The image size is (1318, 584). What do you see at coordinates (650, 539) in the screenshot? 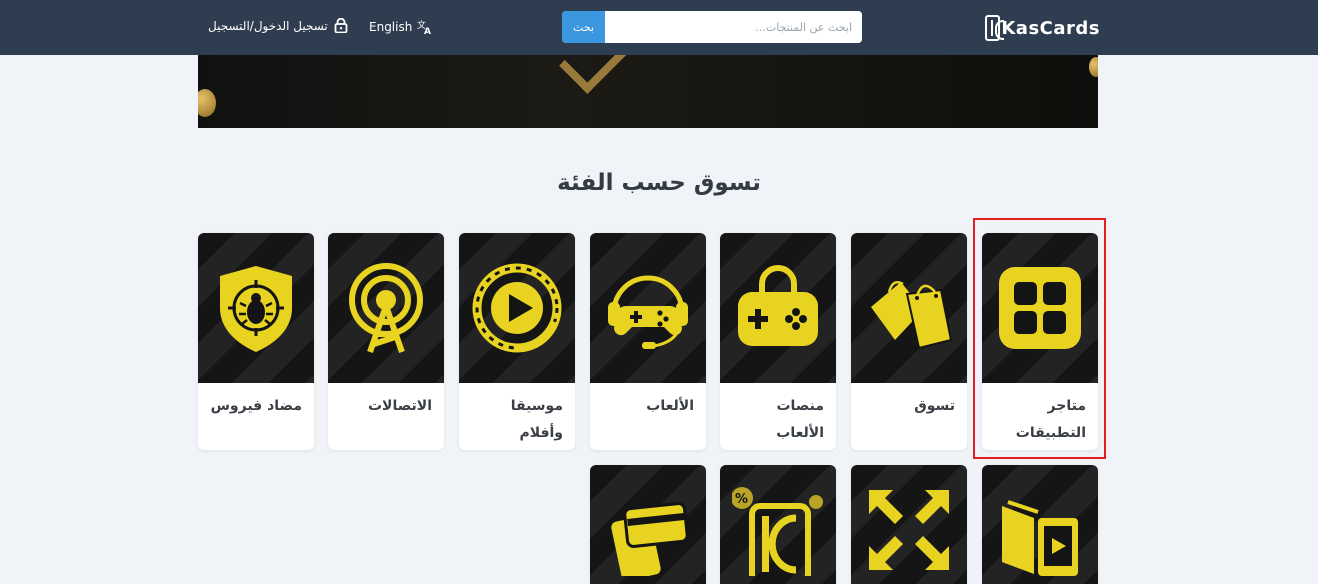
I see `payment-card-icon` at bounding box center [650, 539].